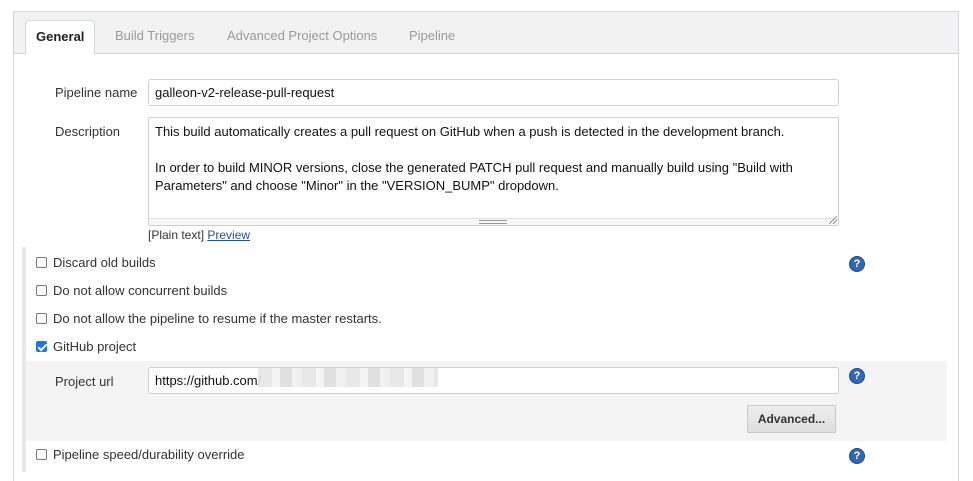  I want to click on no-concurrent-builds-checkbox, so click(41, 290).